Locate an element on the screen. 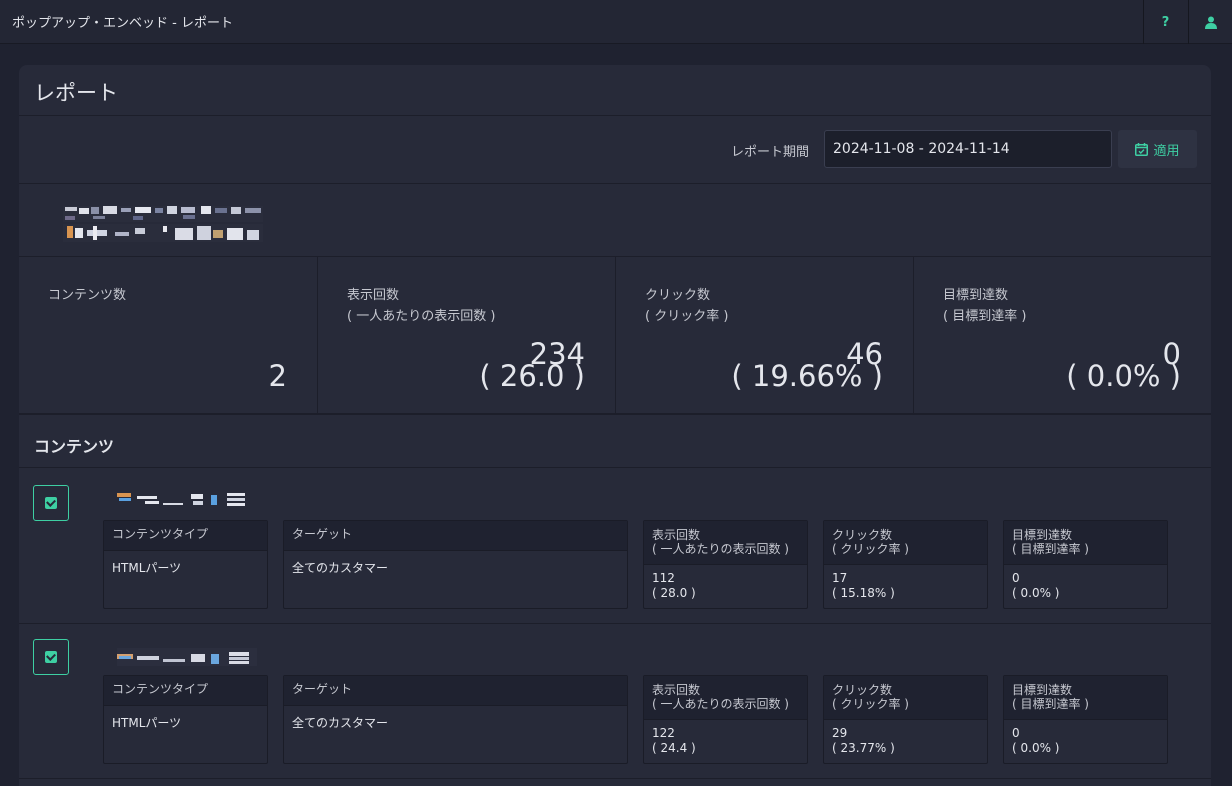 The width and height of the screenshot is (1232, 786). info-value: 17 is located at coordinates (840, 578).